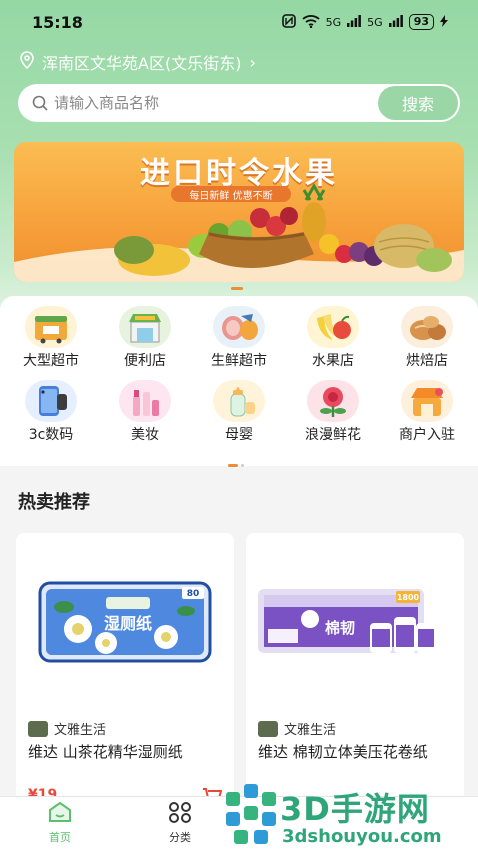 This screenshot has height=850, width=478. Describe the element at coordinates (57, 22) in the screenshot. I see `status-time: 15:18` at that location.